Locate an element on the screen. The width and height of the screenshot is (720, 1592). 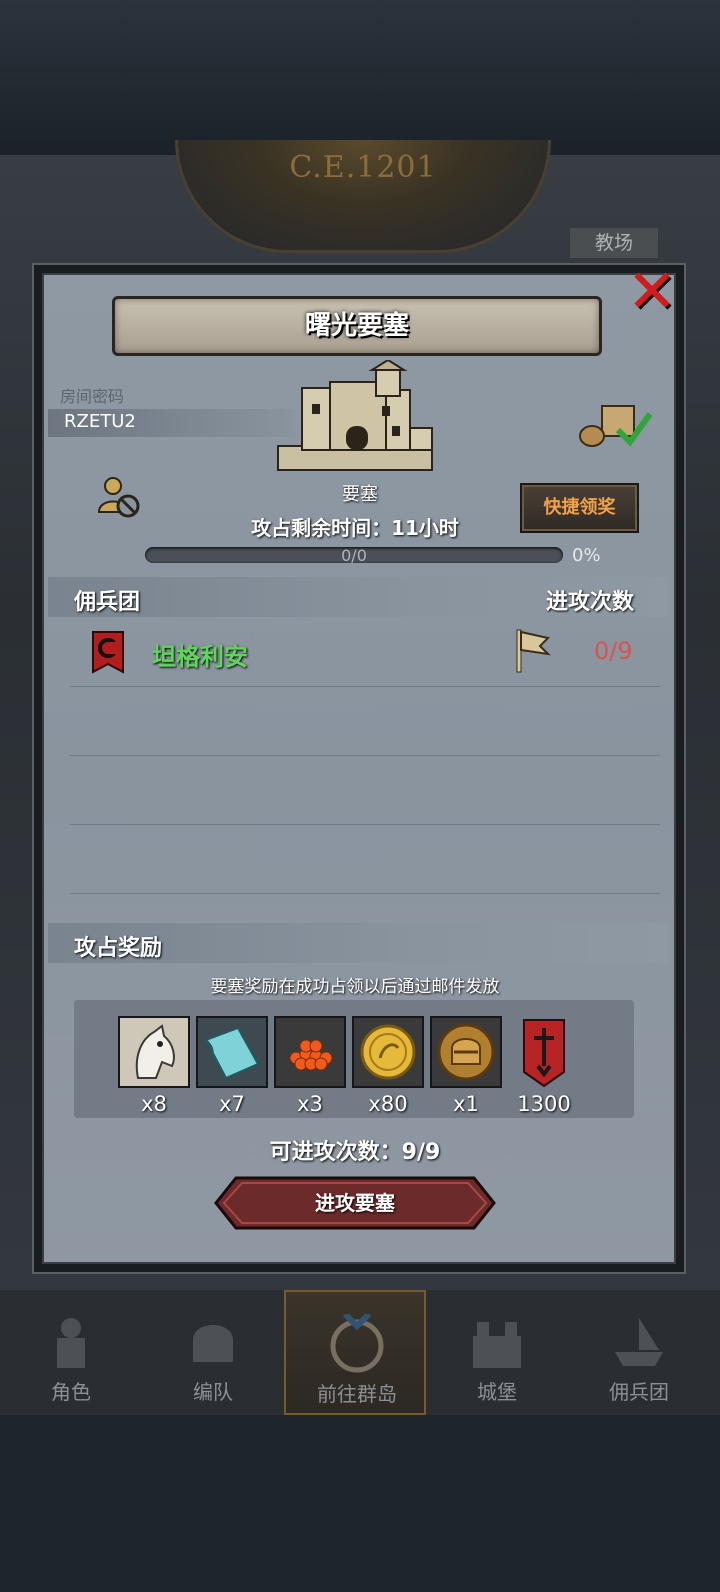
nav-item-mercenary: 佣兵团 is located at coordinates (639, 1352).